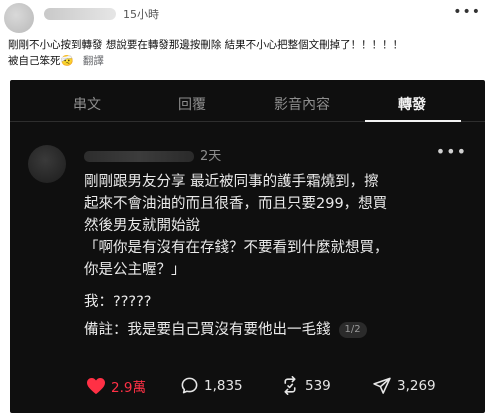 This screenshot has height=413, width=501. What do you see at coordinates (250, 17) in the screenshot?
I see `post-header: 15小時 •••` at bounding box center [250, 17].